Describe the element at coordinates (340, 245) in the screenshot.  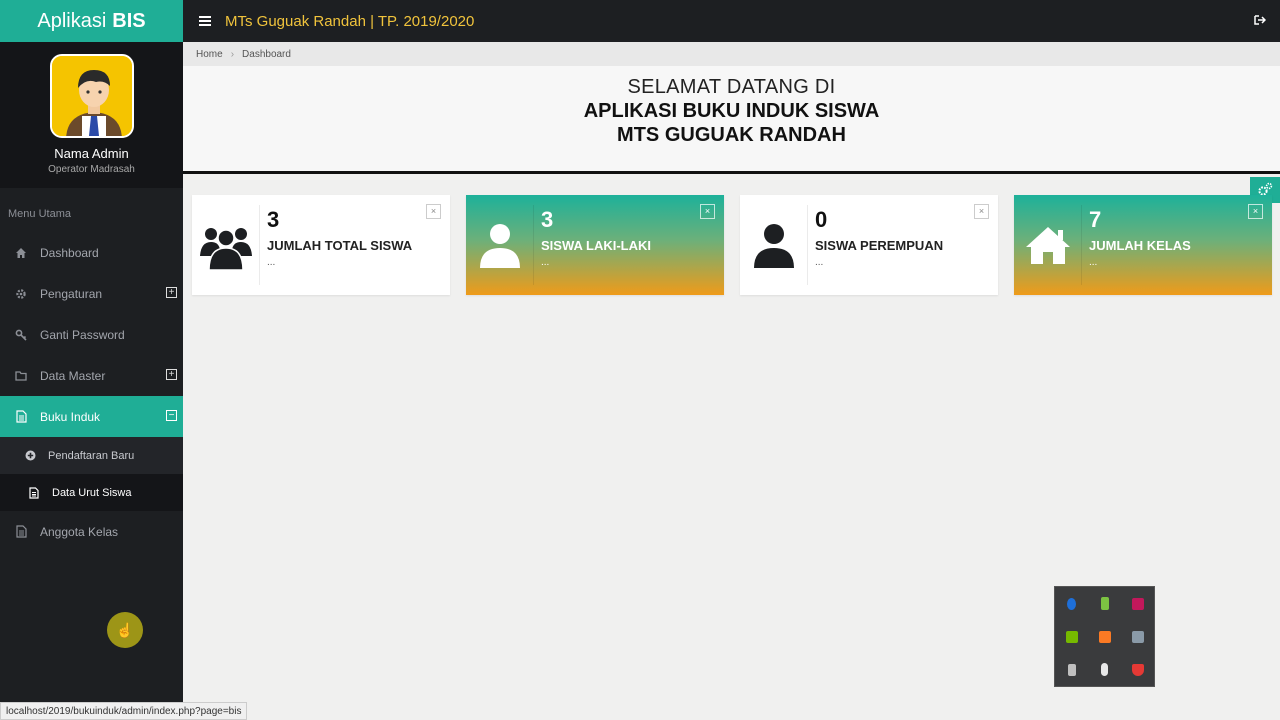
I see `card-label: JUMLAH TOTAL SISWA` at that location.